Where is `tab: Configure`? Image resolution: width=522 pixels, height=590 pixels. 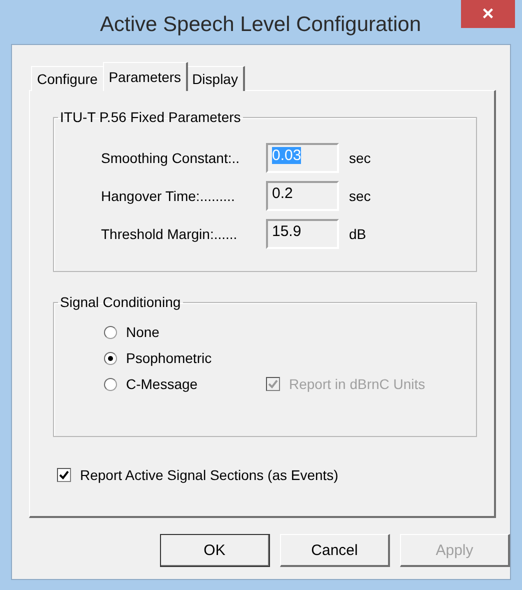
tab: Configure is located at coordinates (68, 78).